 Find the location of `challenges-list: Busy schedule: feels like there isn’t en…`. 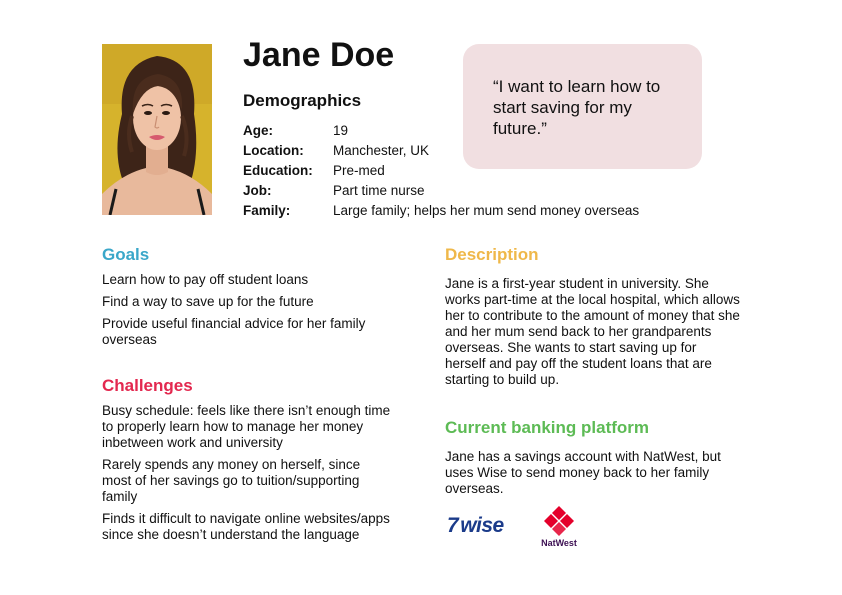

challenges-list: Busy schedule: feels like there isn’t en… is located at coordinates (247, 476).